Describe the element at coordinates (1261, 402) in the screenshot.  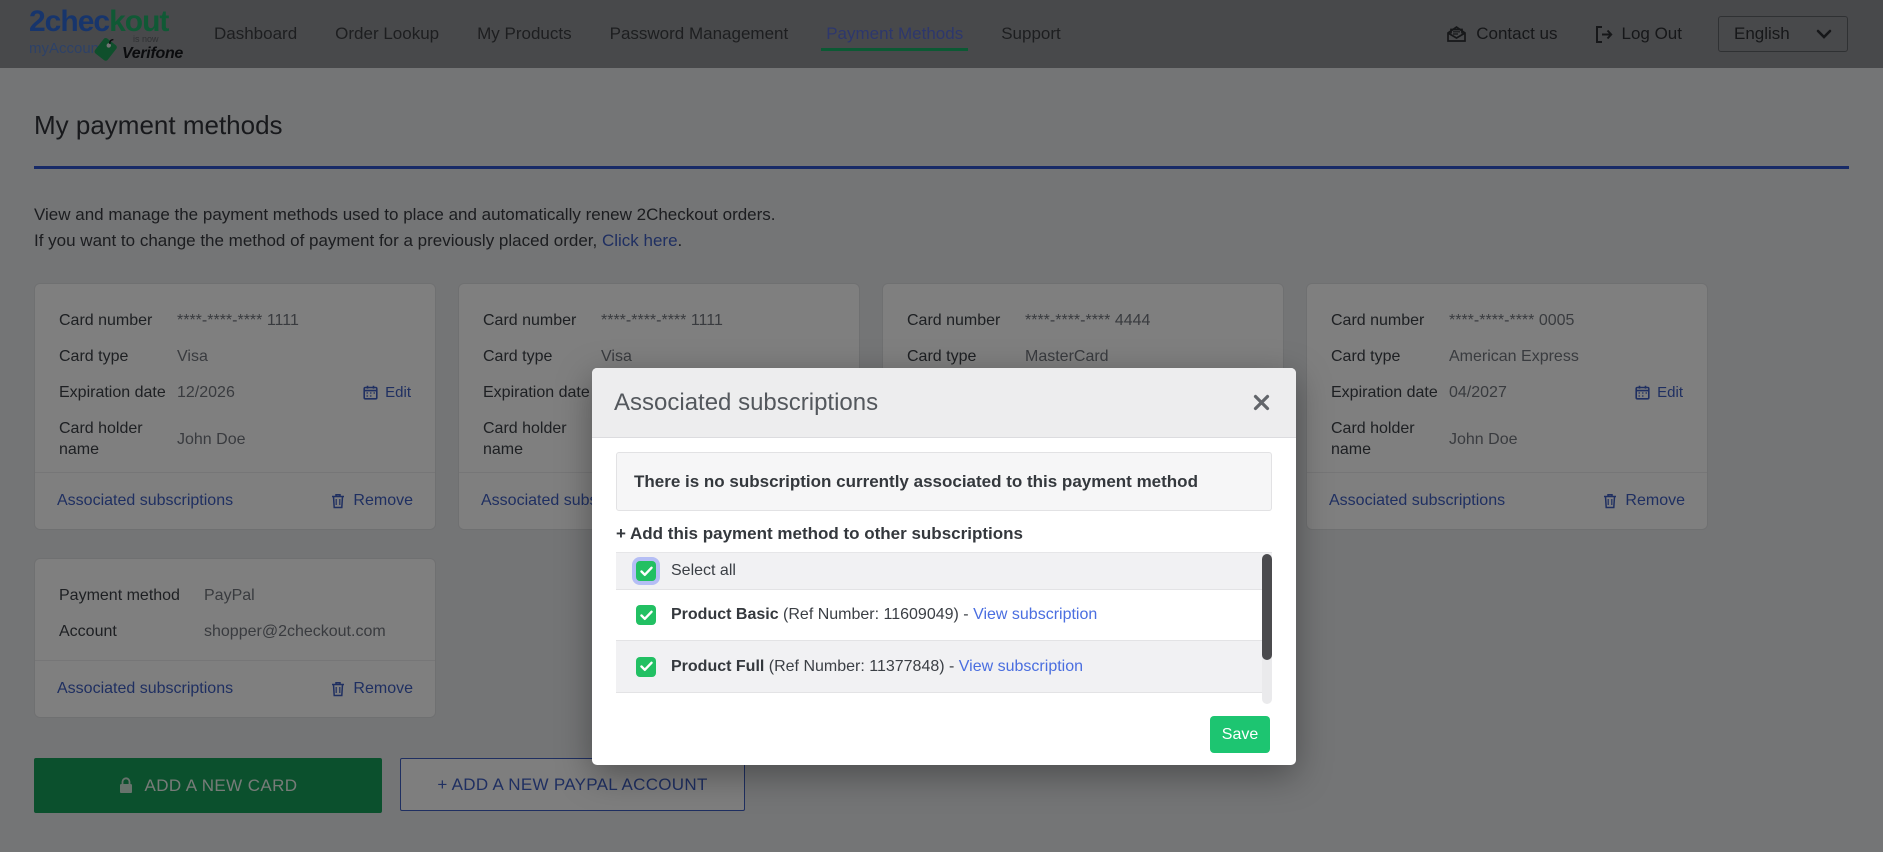
I see `close-icon` at that location.